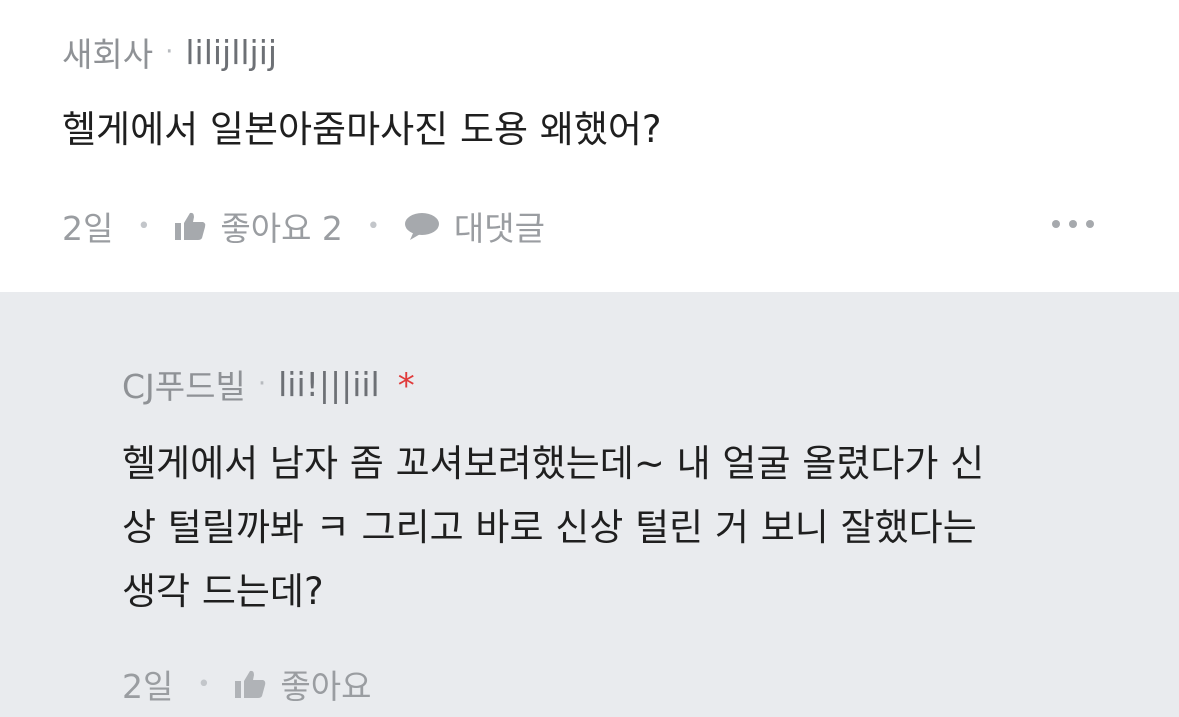 This screenshot has height=717, width=1179. Describe the element at coordinates (88, 228) in the screenshot. I see `comment-time: 2일` at that location.